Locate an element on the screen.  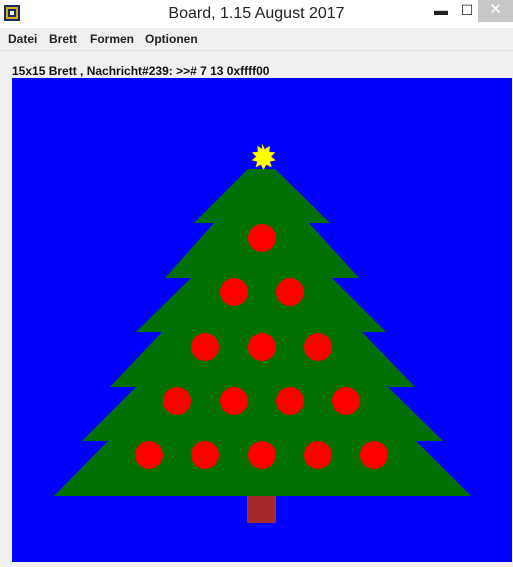
menu-optionen: Optionen is located at coordinates (171, 39).